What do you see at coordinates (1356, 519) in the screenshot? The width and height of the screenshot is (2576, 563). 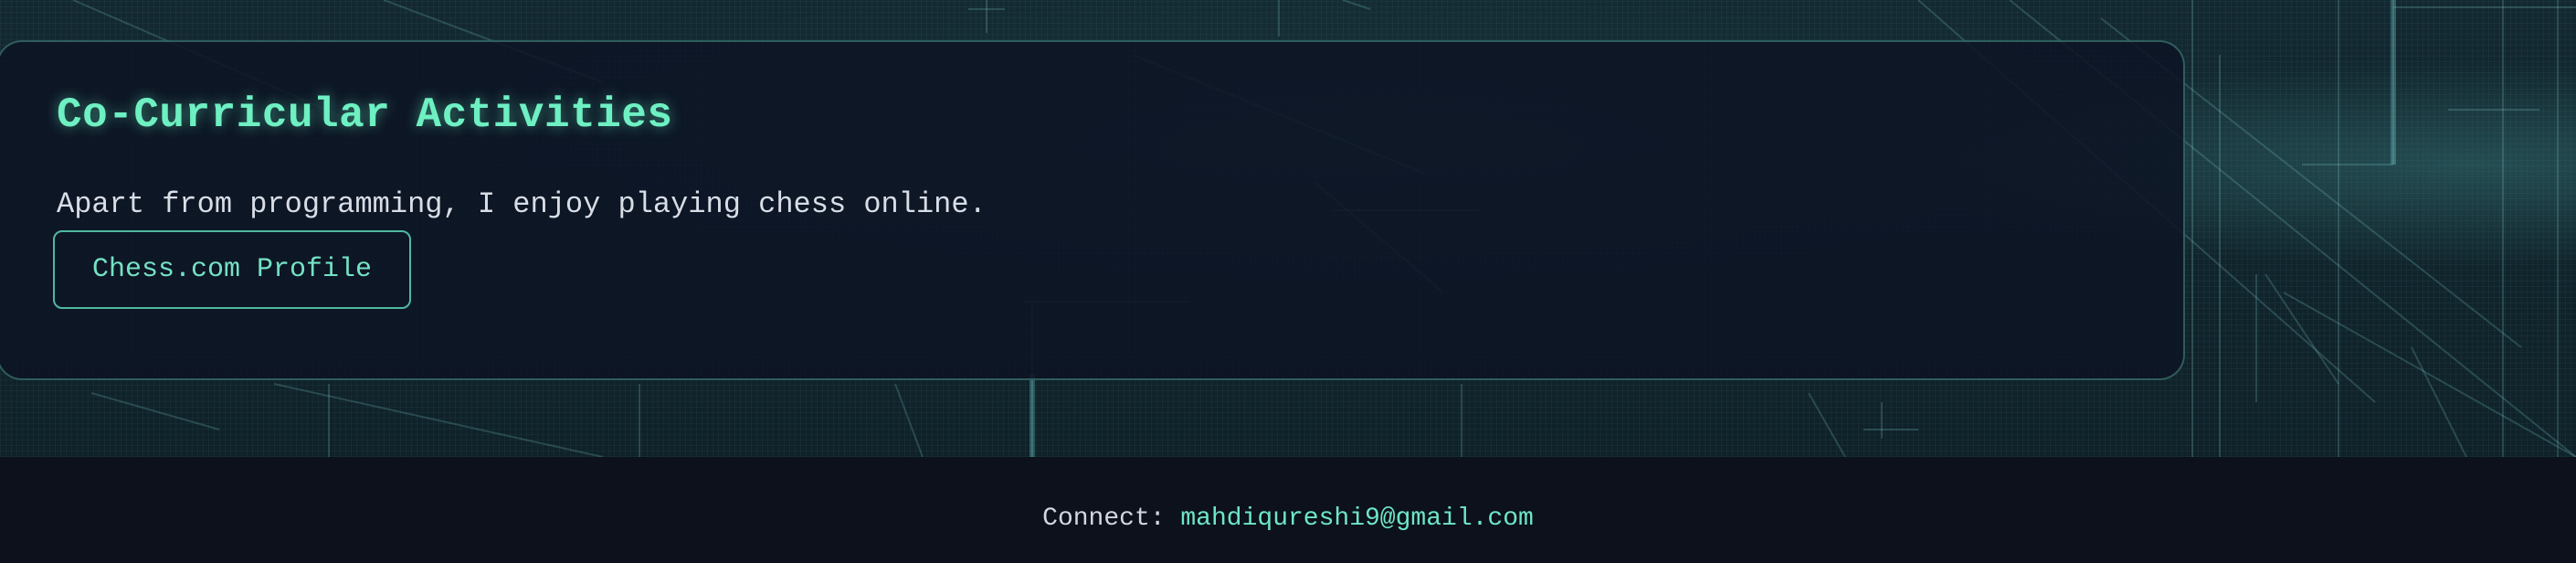 I see `email-link: mahdiqureshi9@gmail.com` at bounding box center [1356, 519].